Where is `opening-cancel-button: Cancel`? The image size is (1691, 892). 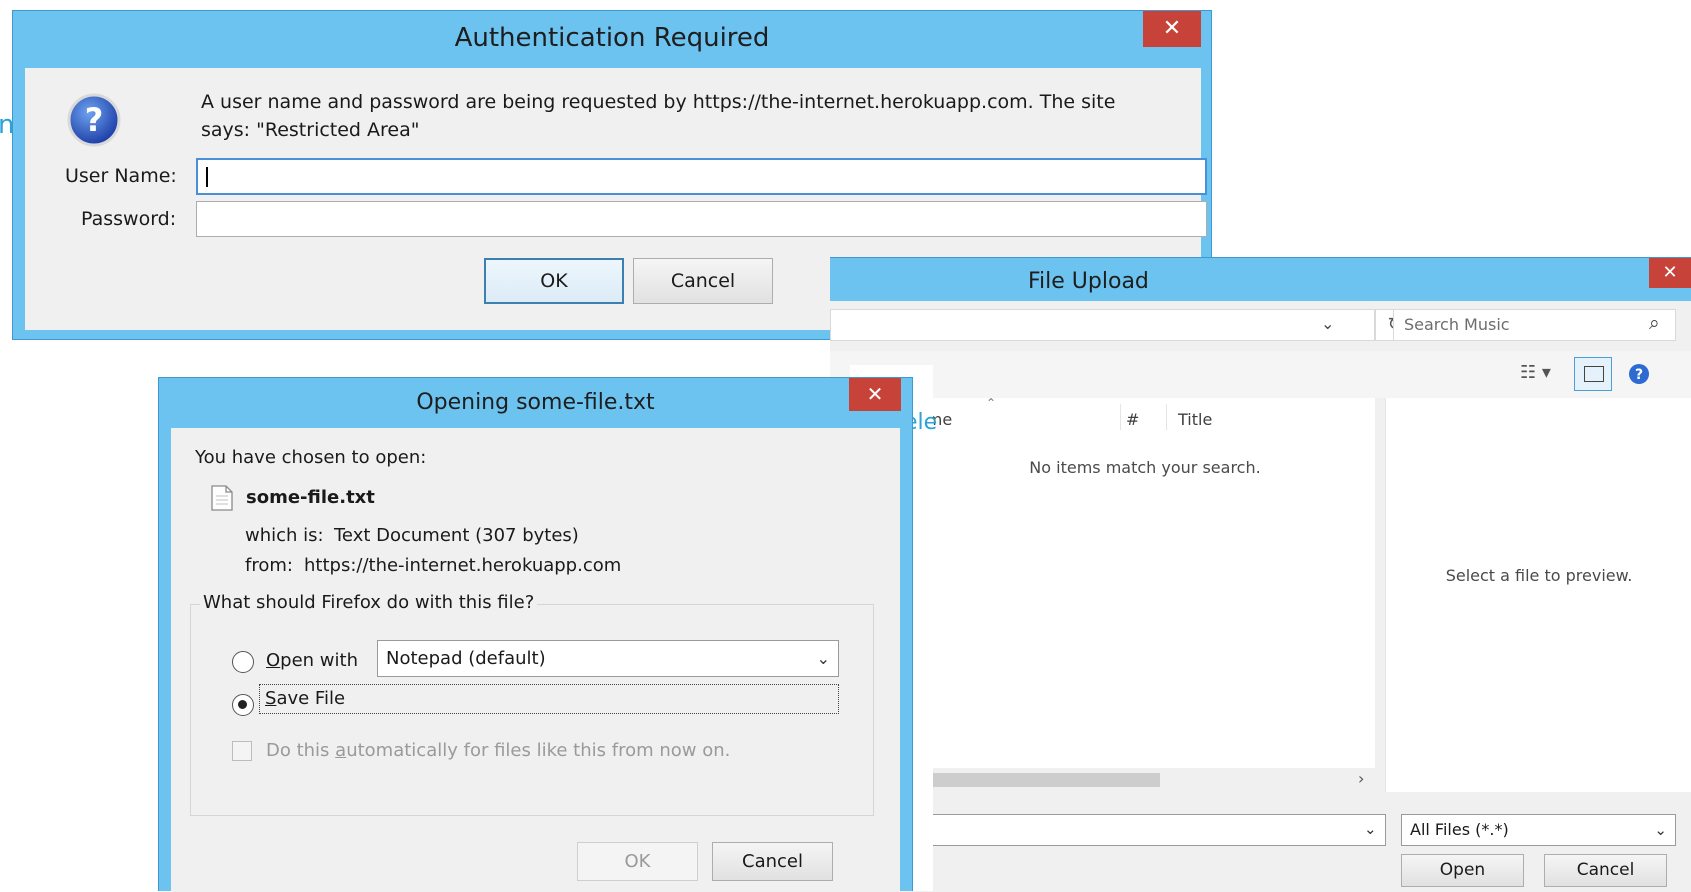
opening-cancel-button: Cancel is located at coordinates (772, 861).